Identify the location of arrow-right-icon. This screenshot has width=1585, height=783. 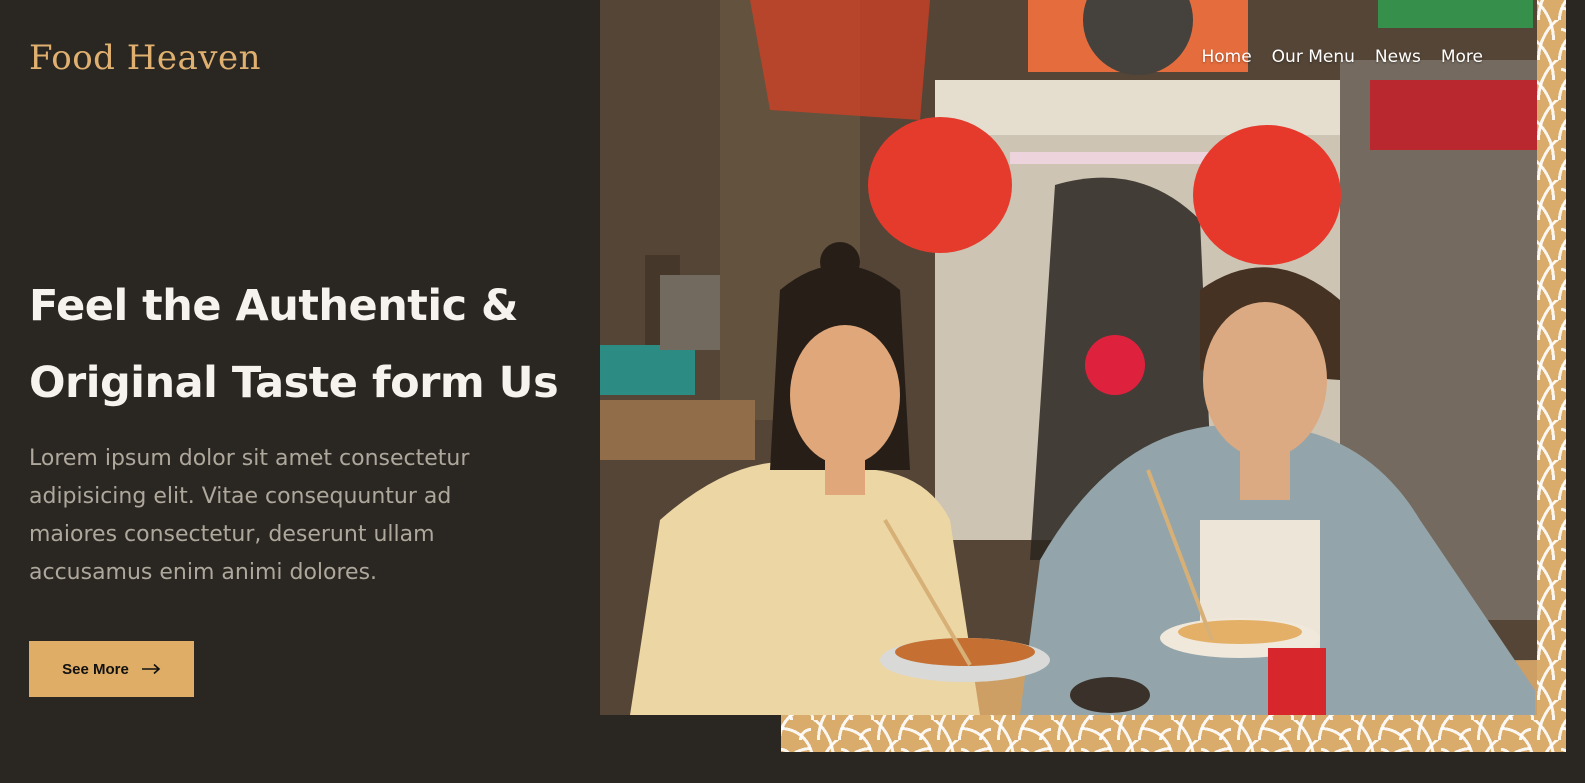
(151, 669).